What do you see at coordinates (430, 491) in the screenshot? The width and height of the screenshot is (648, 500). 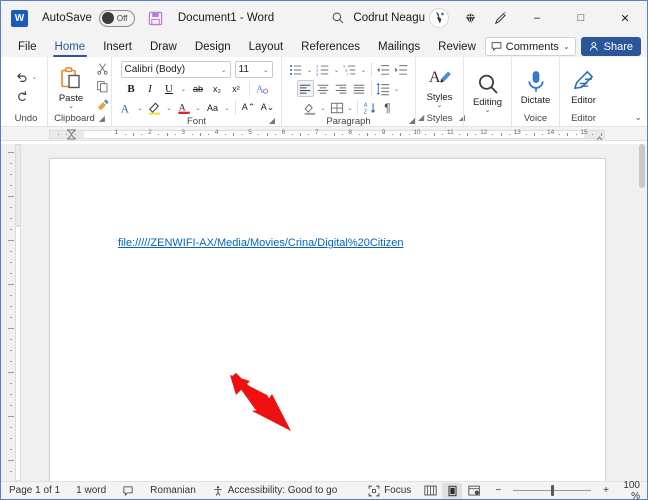 I see `read-mode-button` at bounding box center [430, 491].